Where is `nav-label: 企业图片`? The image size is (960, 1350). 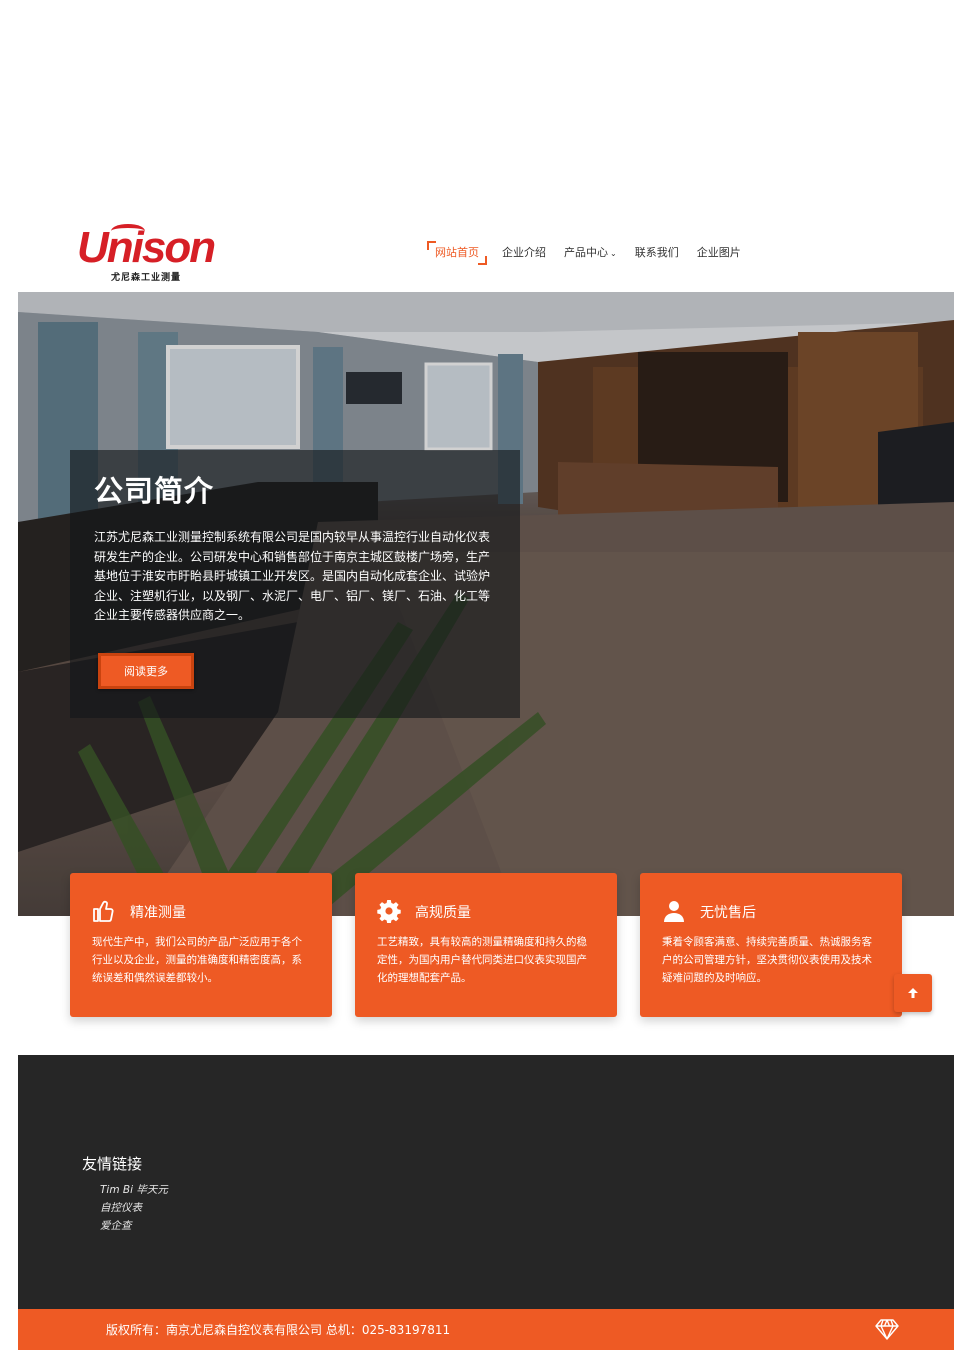
nav-label: 企业图片 is located at coordinates (718, 252).